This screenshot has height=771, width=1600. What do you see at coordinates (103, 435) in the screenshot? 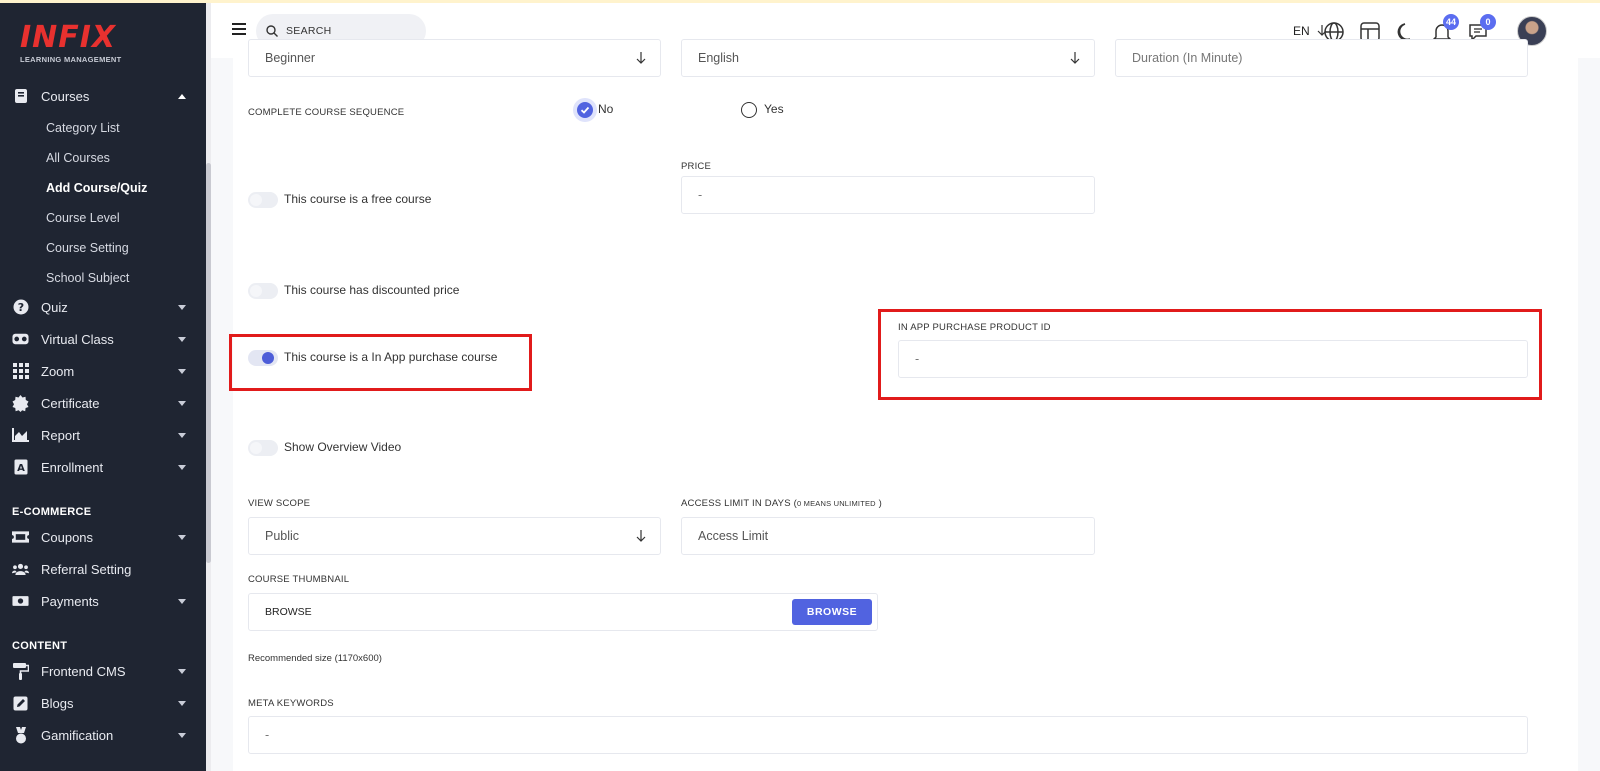
I see `sidebar-item-report: Report` at bounding box center [103, 435].